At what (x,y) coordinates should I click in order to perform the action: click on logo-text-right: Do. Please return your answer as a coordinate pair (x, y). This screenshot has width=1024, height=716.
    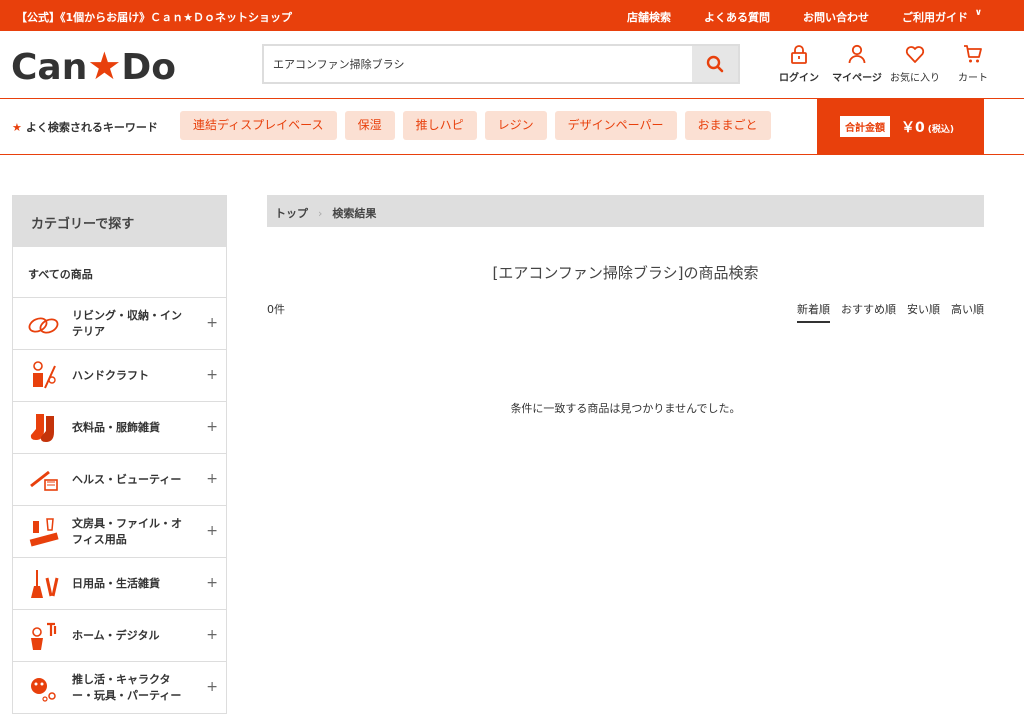
    Looking at the image, I should click on (149, 67).